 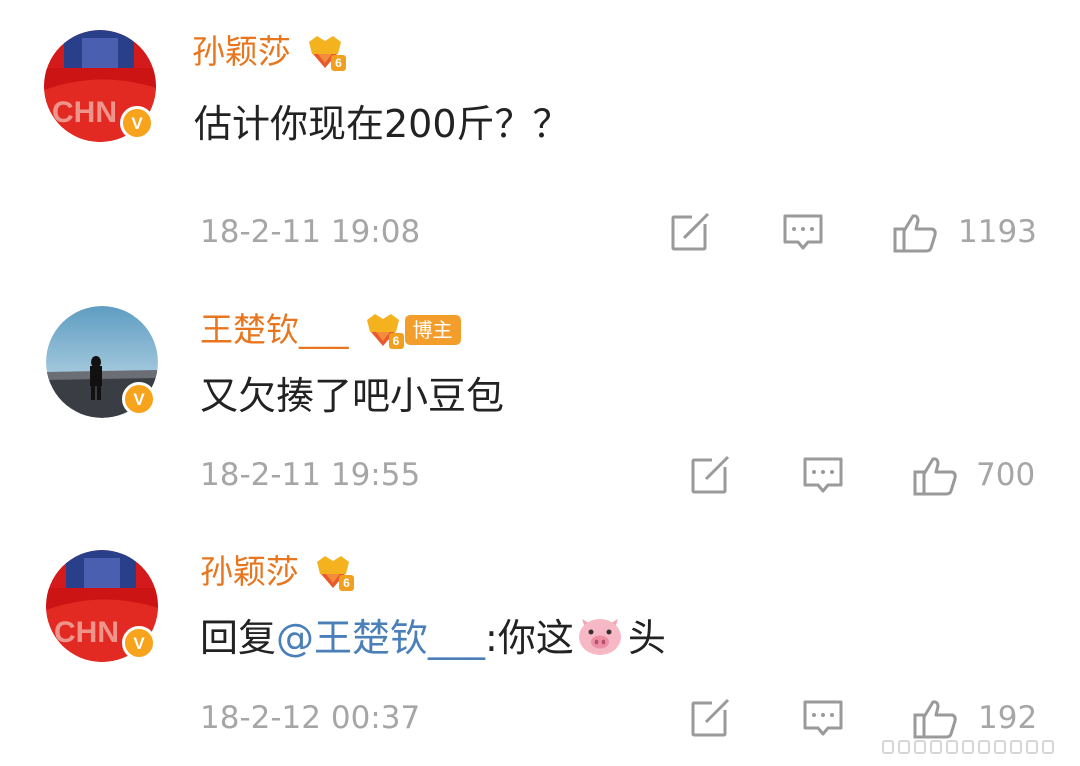 I want to click on blogger-badge: 博主, so click(x=432, y=330).